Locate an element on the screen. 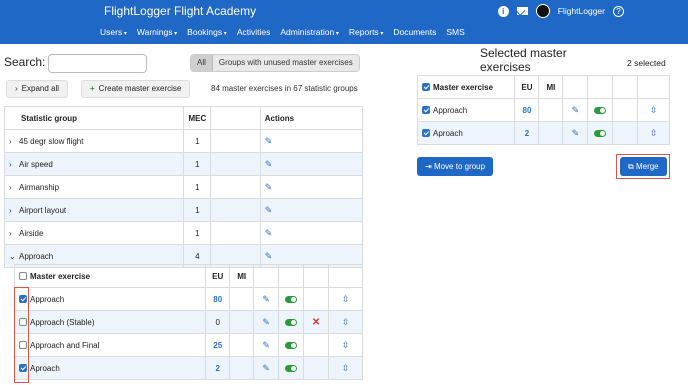  exercise-row: Approach (Stable) 0 ✎ ✕ ⇳ is located at coordinates (188, 322).